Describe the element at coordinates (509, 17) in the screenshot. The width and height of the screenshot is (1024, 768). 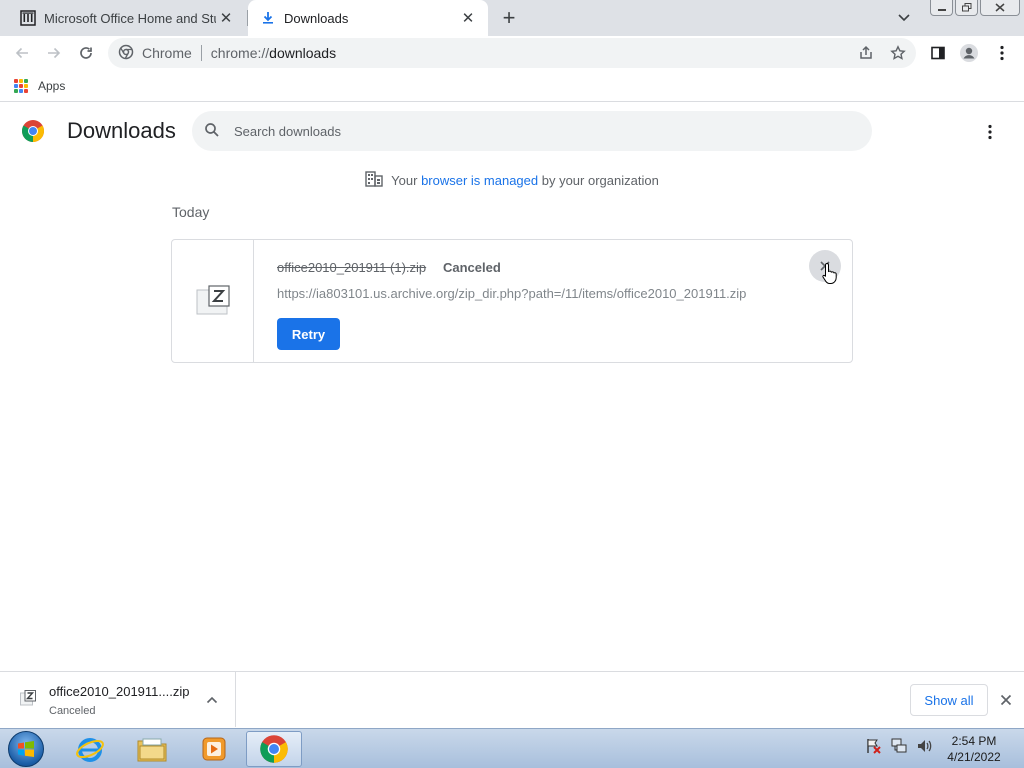
I see `new-tab-button: +` at that location.